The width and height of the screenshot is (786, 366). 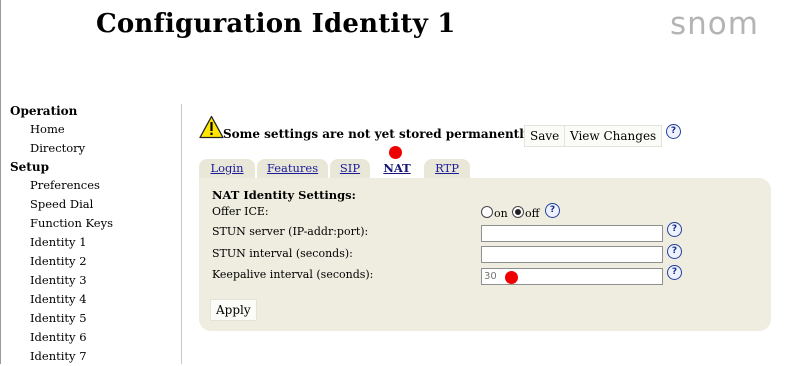 What do you see at coordinates (518, 212) in the screenshot?
I see `offer-ice-off-radio` at bounding box center [518, 212].